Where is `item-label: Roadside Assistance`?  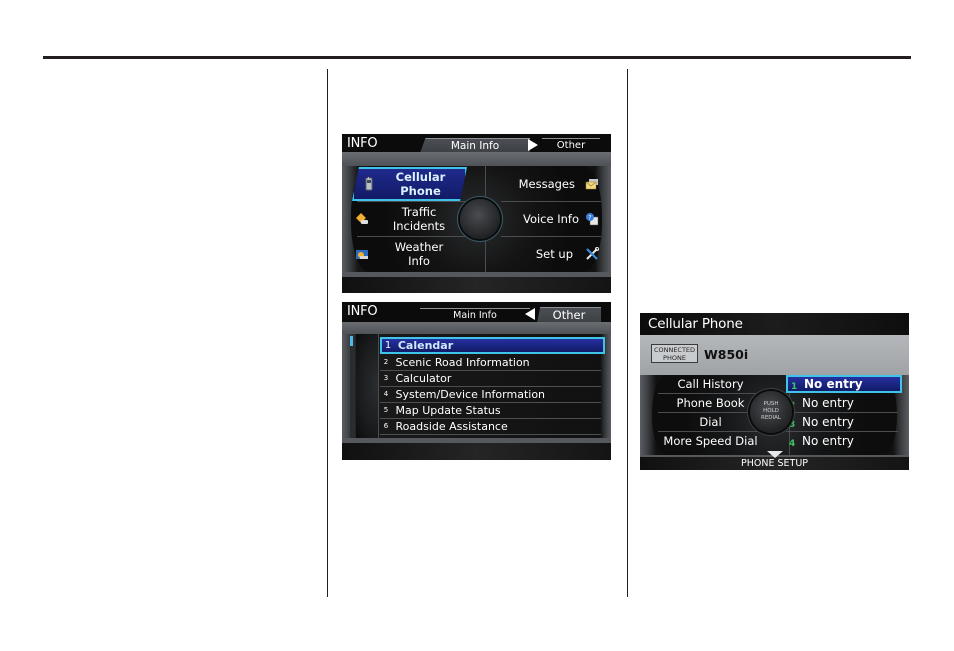 item-label: Roadside Assistance is located at coordinates (451, 426).